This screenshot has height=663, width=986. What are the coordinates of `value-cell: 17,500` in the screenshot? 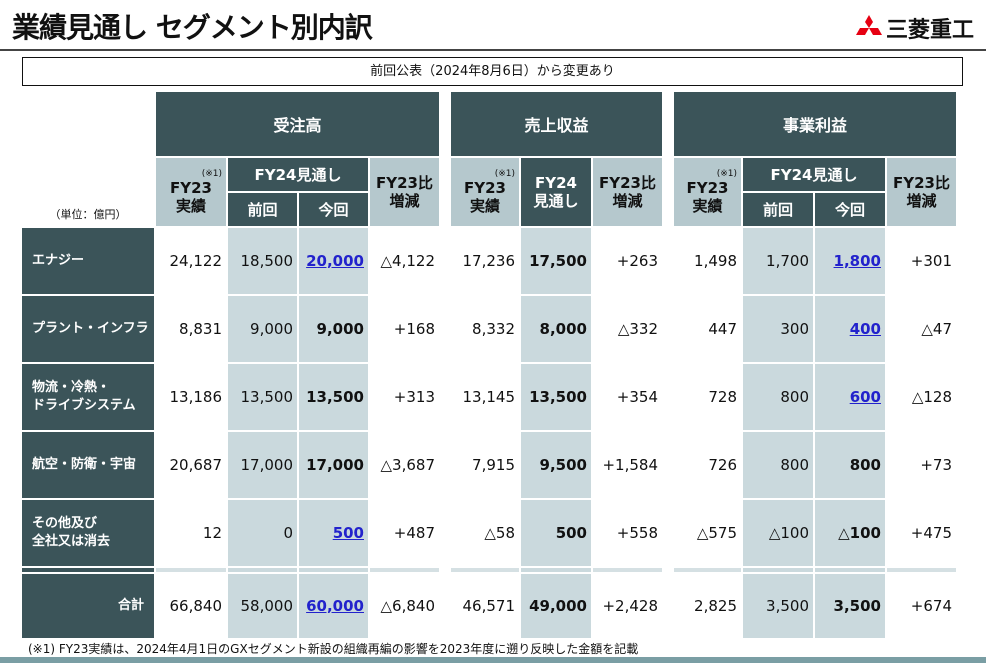 It's located at (556, 261).